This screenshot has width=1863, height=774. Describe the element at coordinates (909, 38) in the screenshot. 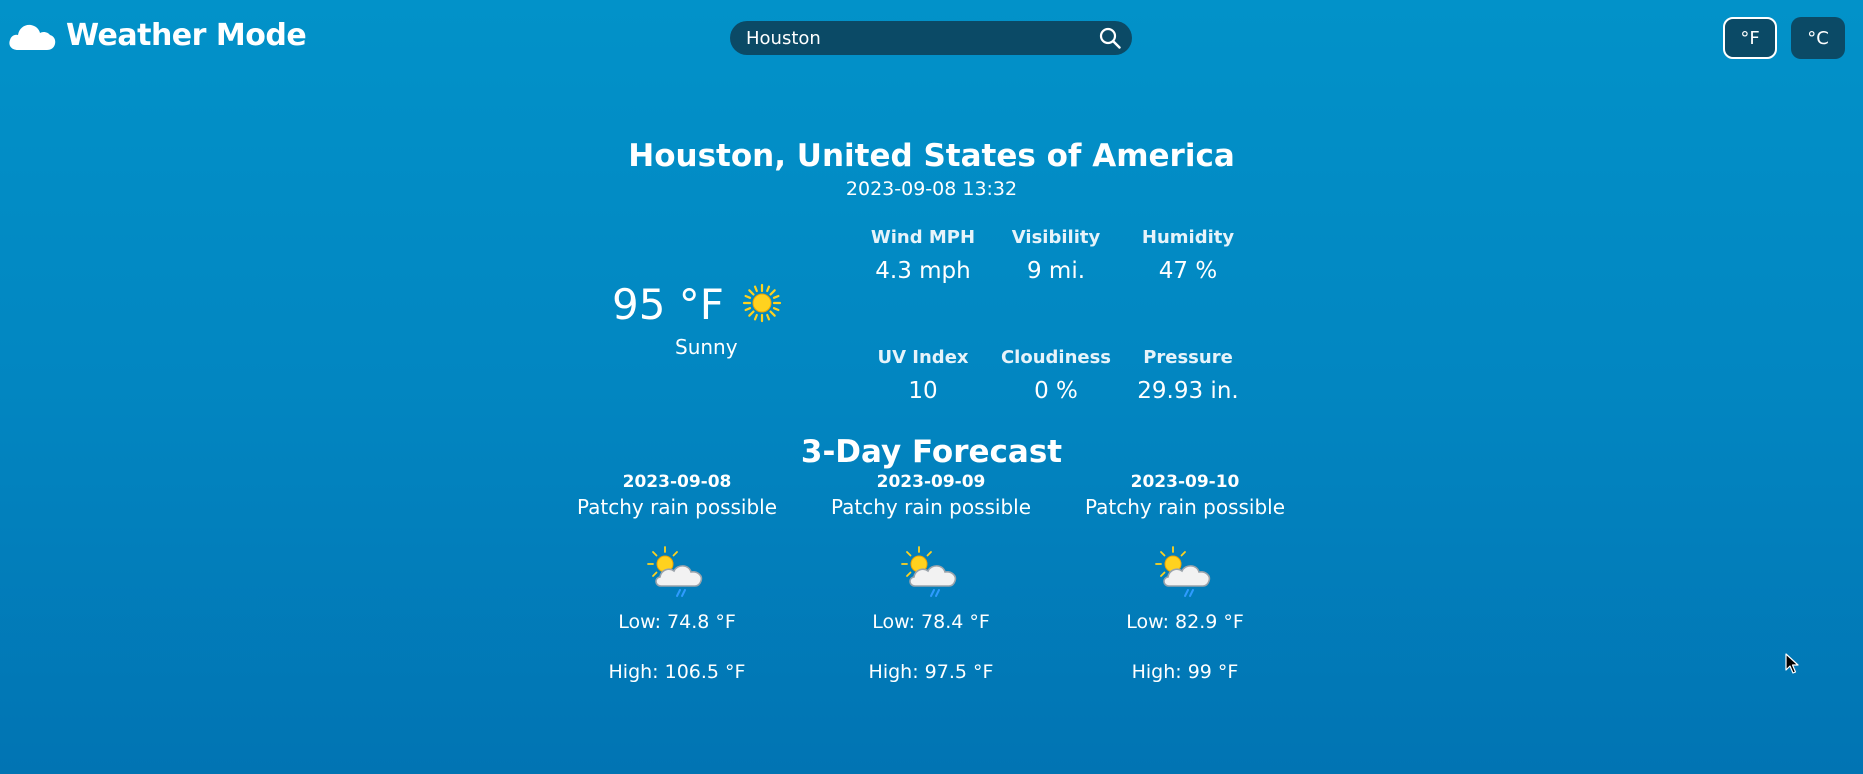

I see `search-input` at that location.